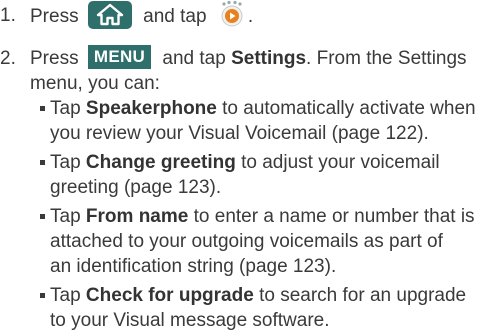 This screenshot has width=483, height=335. Describe the element at coordinates (137, 216) in the screenshot. I see `option-name: From name` at that location.